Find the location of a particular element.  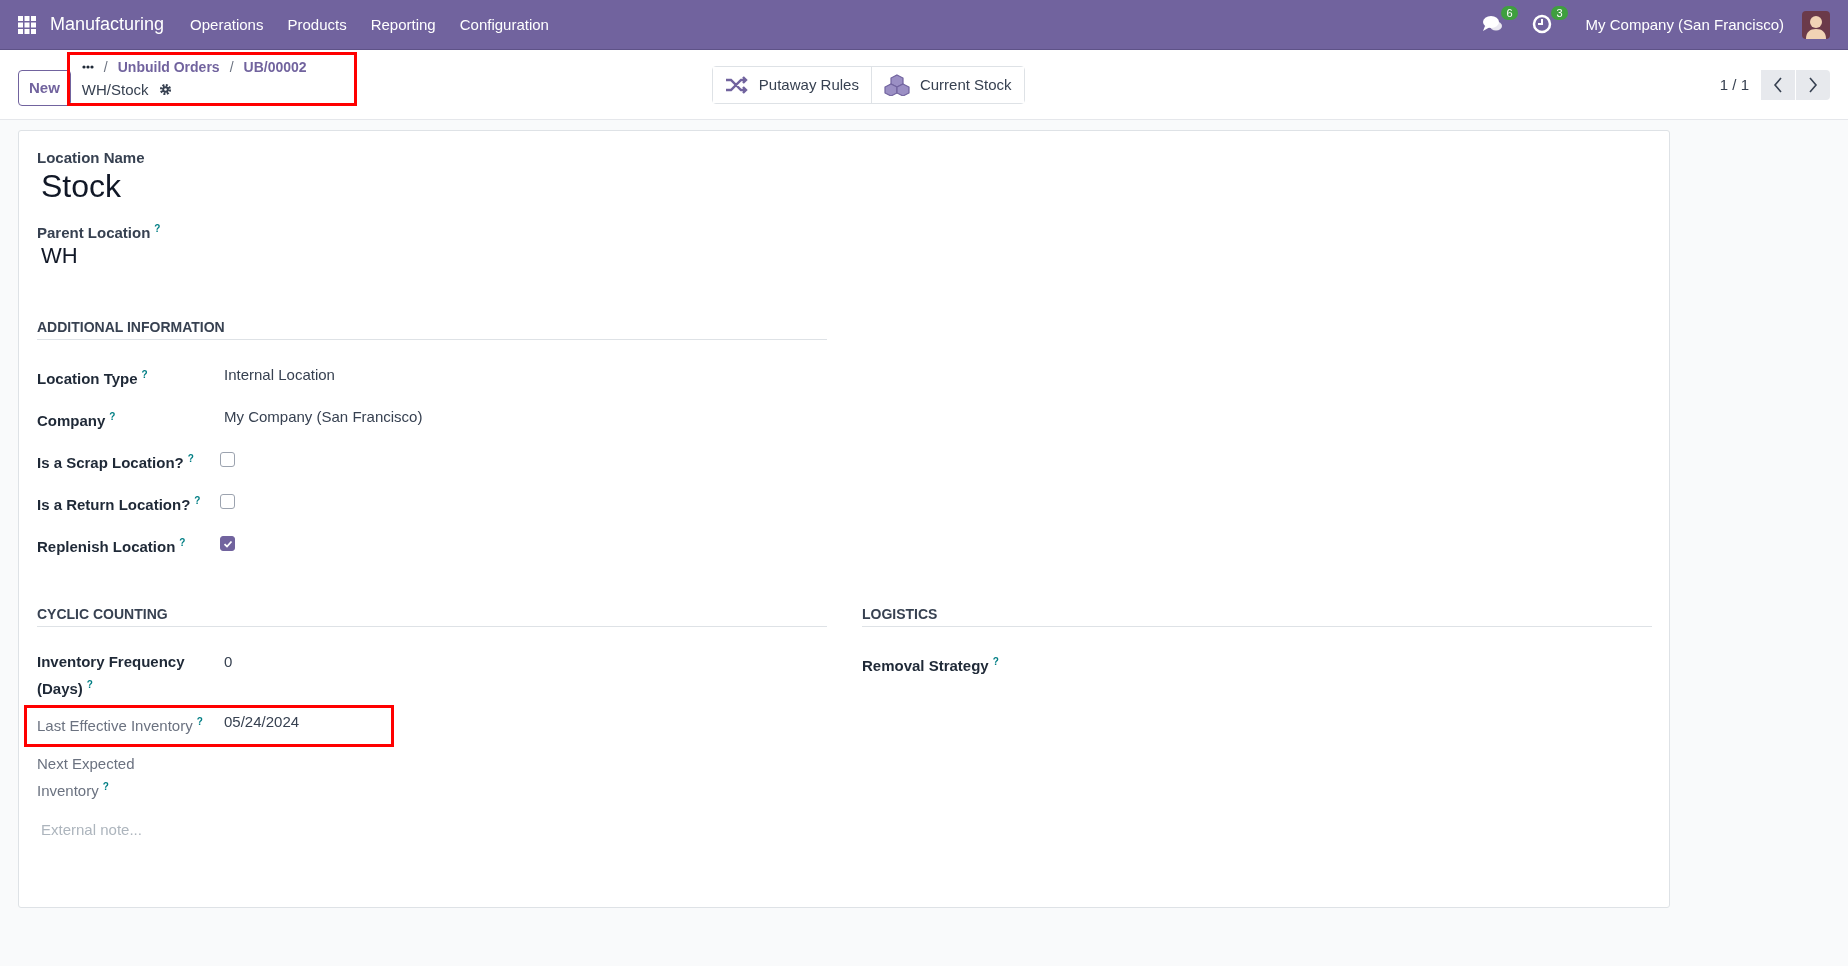

chevron-right-icon is located at coordinates (1813, 84).